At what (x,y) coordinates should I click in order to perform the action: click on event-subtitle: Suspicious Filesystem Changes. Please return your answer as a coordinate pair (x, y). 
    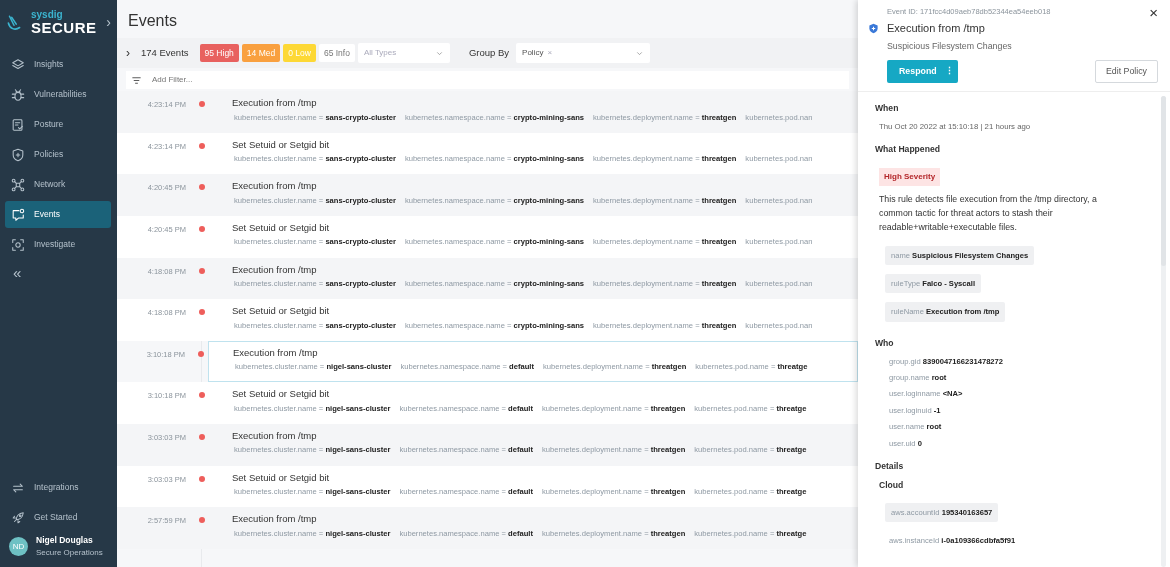
    Looking at the image, I should click on (950, 46).